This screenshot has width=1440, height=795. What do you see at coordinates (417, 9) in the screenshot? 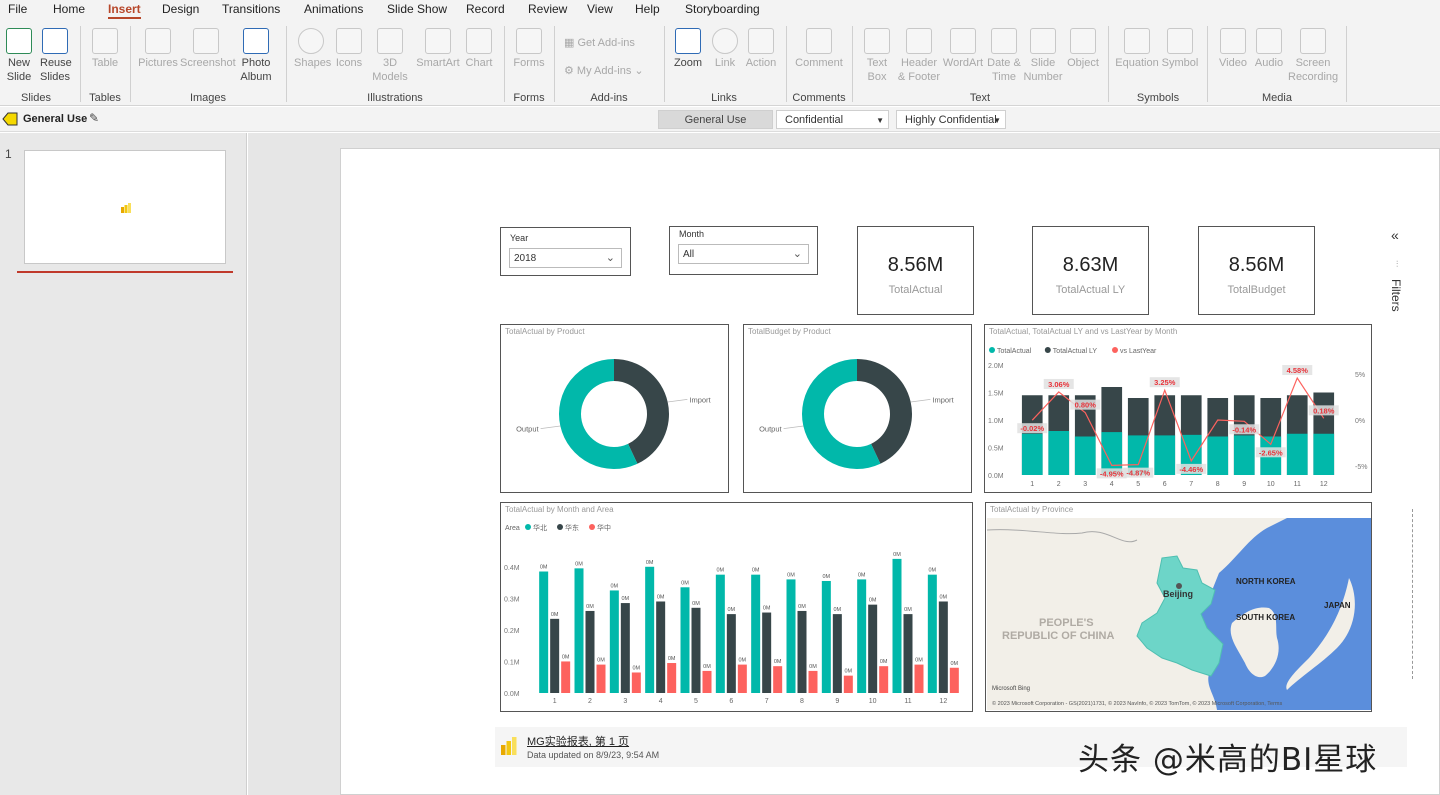
I see `tab-slide-show: Slide Show` at bounding box center [417, 9].